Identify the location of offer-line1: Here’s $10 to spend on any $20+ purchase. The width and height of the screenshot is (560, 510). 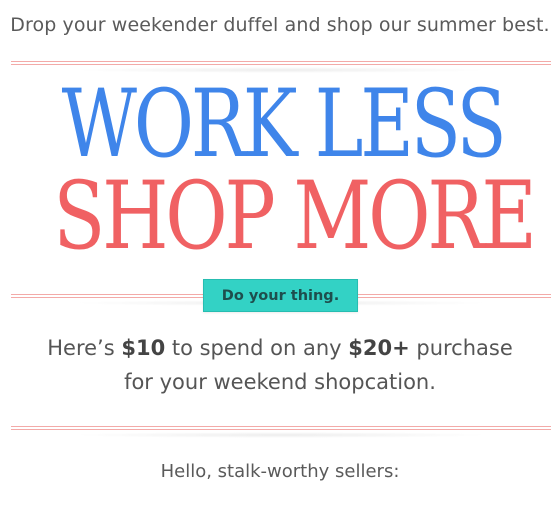
(280, 348).